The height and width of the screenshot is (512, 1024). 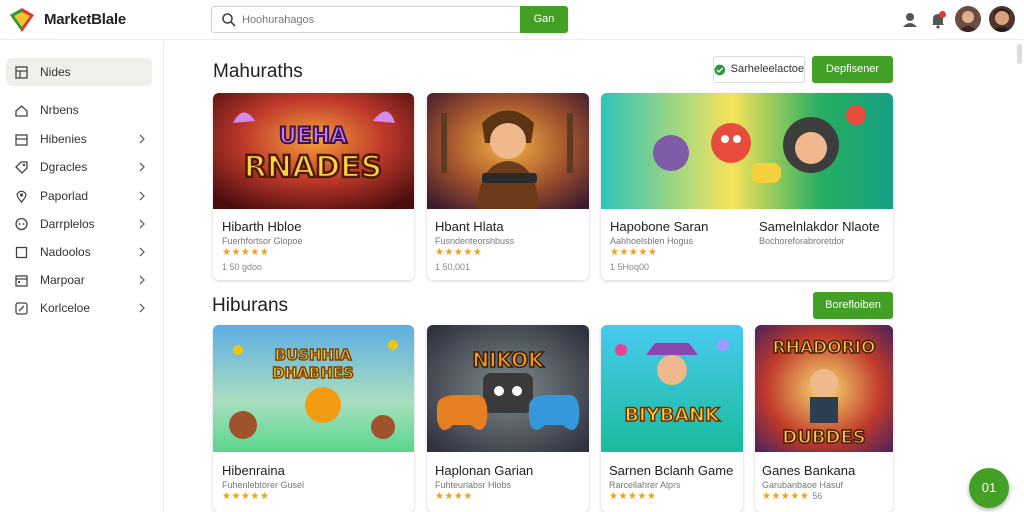 What do you see at coordinates (475, 241) in the screenshot?
I see `game-developer: Fusndenteorshbuss` at bounding box center [475, 241].